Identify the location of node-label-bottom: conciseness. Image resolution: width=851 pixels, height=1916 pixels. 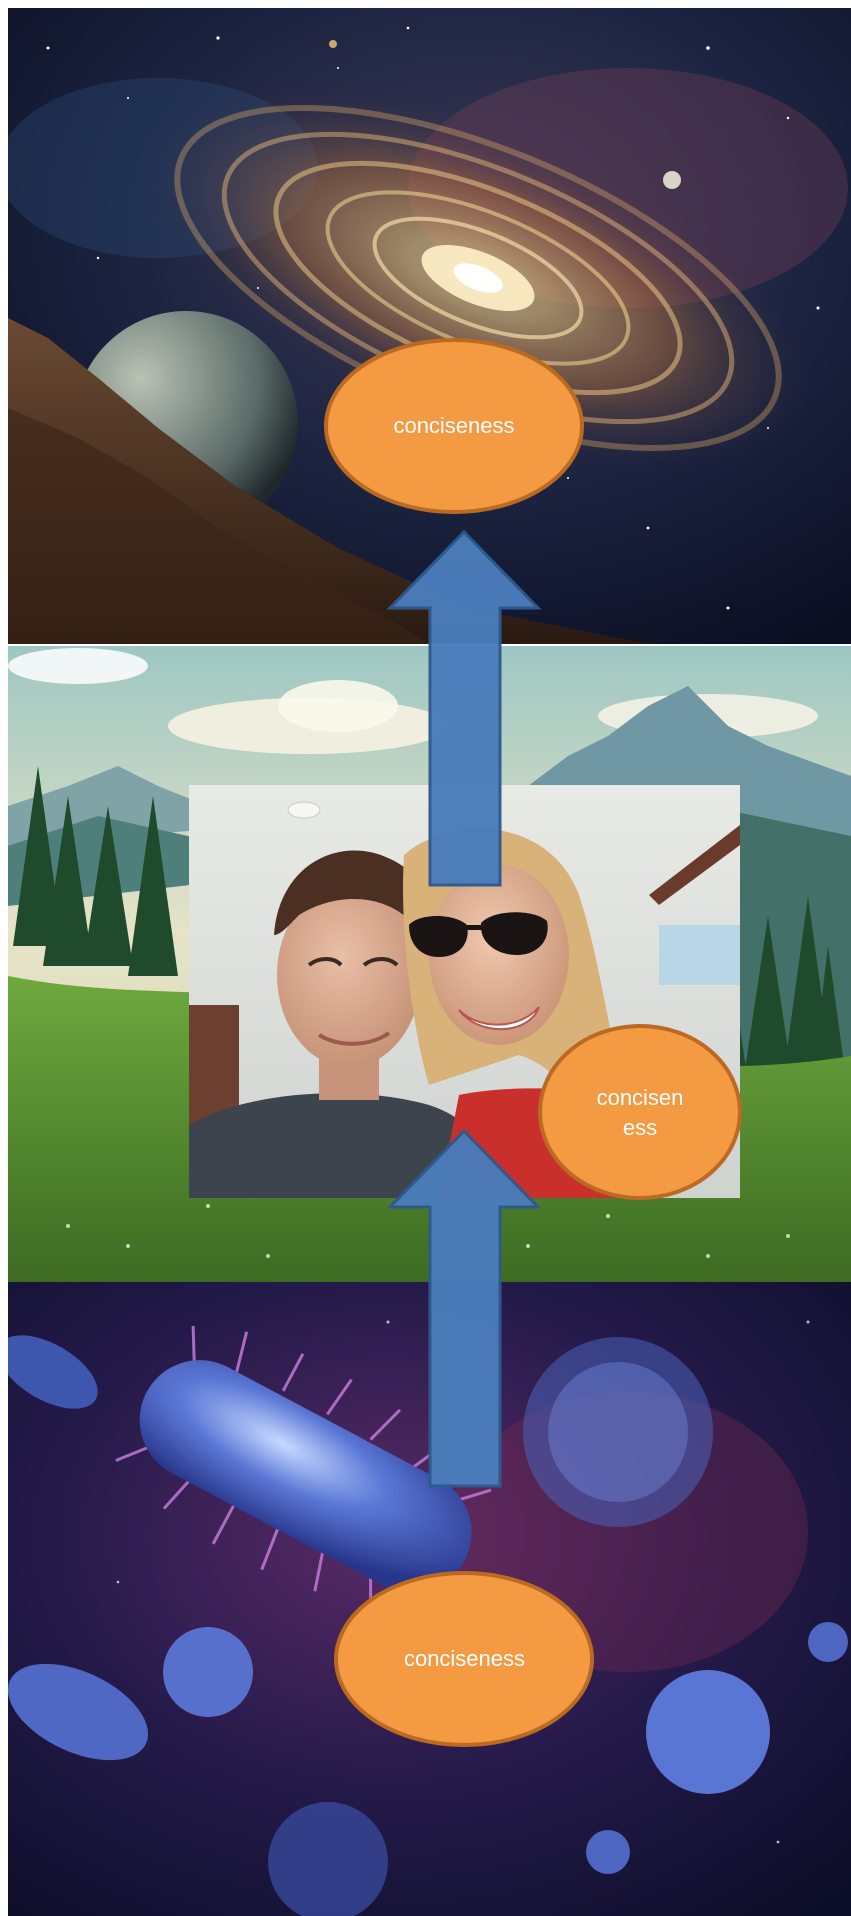
(464, 1658).